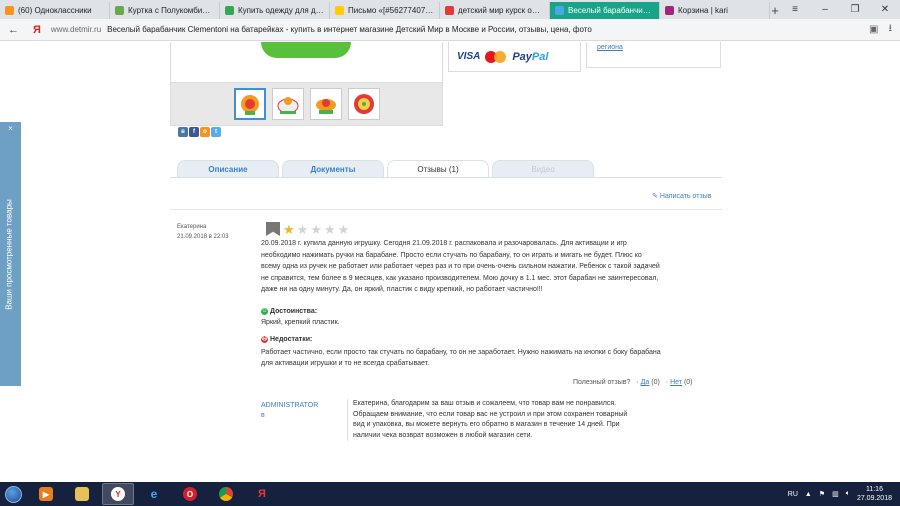 The width and height of the screenshot is (900, 506). What do you see at coordinates (891, 29) in the screenshot?
I see `download-icon: ⭳` at bounding box center [891, 29].